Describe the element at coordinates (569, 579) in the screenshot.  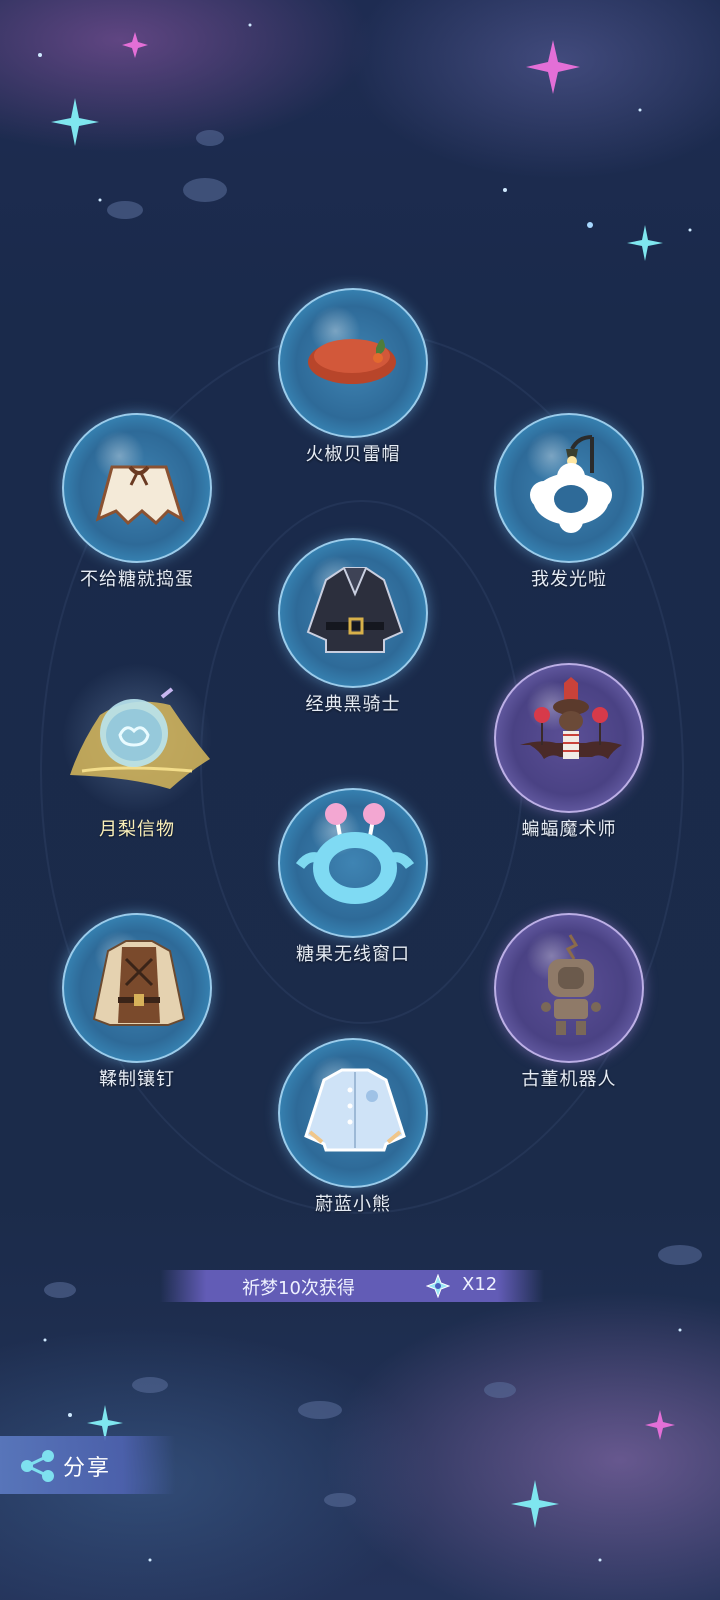
I see `item-name-label: 我发光啦` at that location.